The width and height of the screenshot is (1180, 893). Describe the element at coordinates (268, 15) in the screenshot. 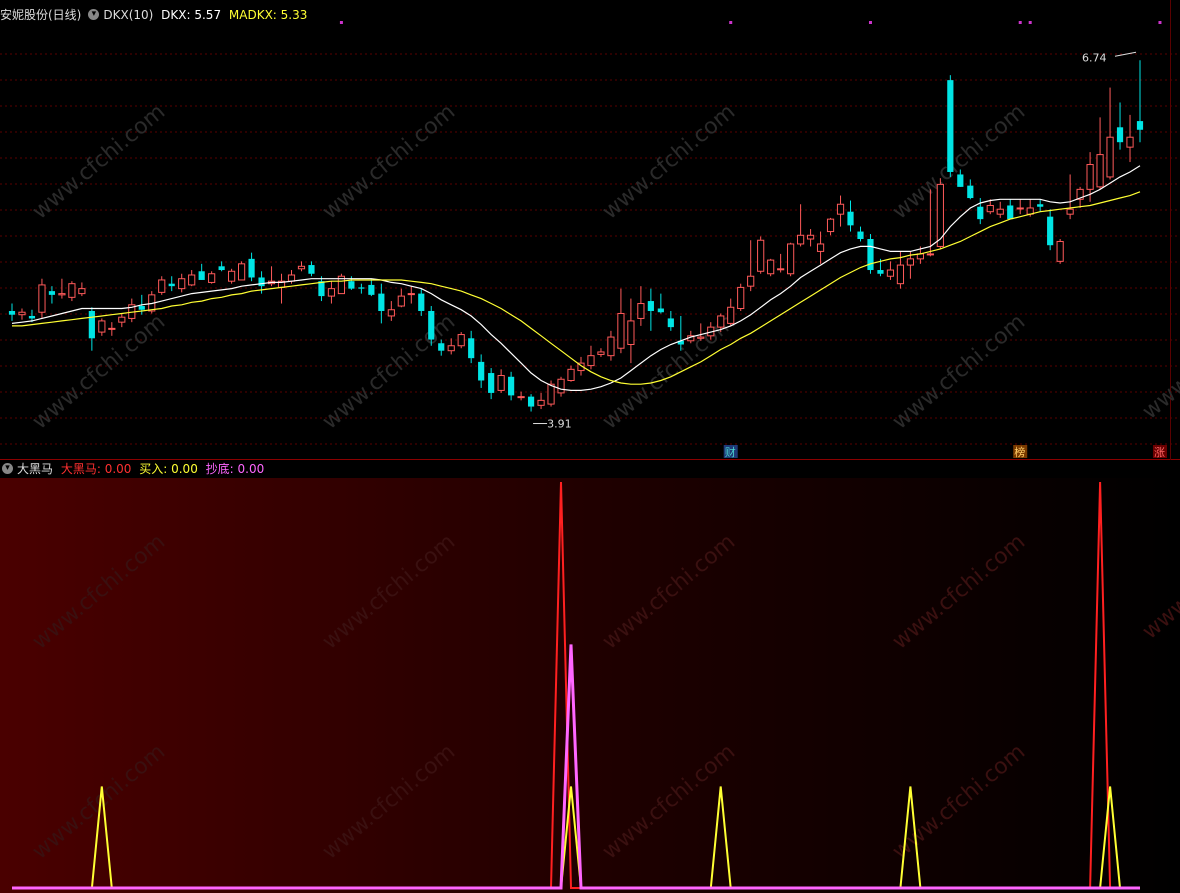

I see `madkx-value: MADKX: 5.33` at that location.